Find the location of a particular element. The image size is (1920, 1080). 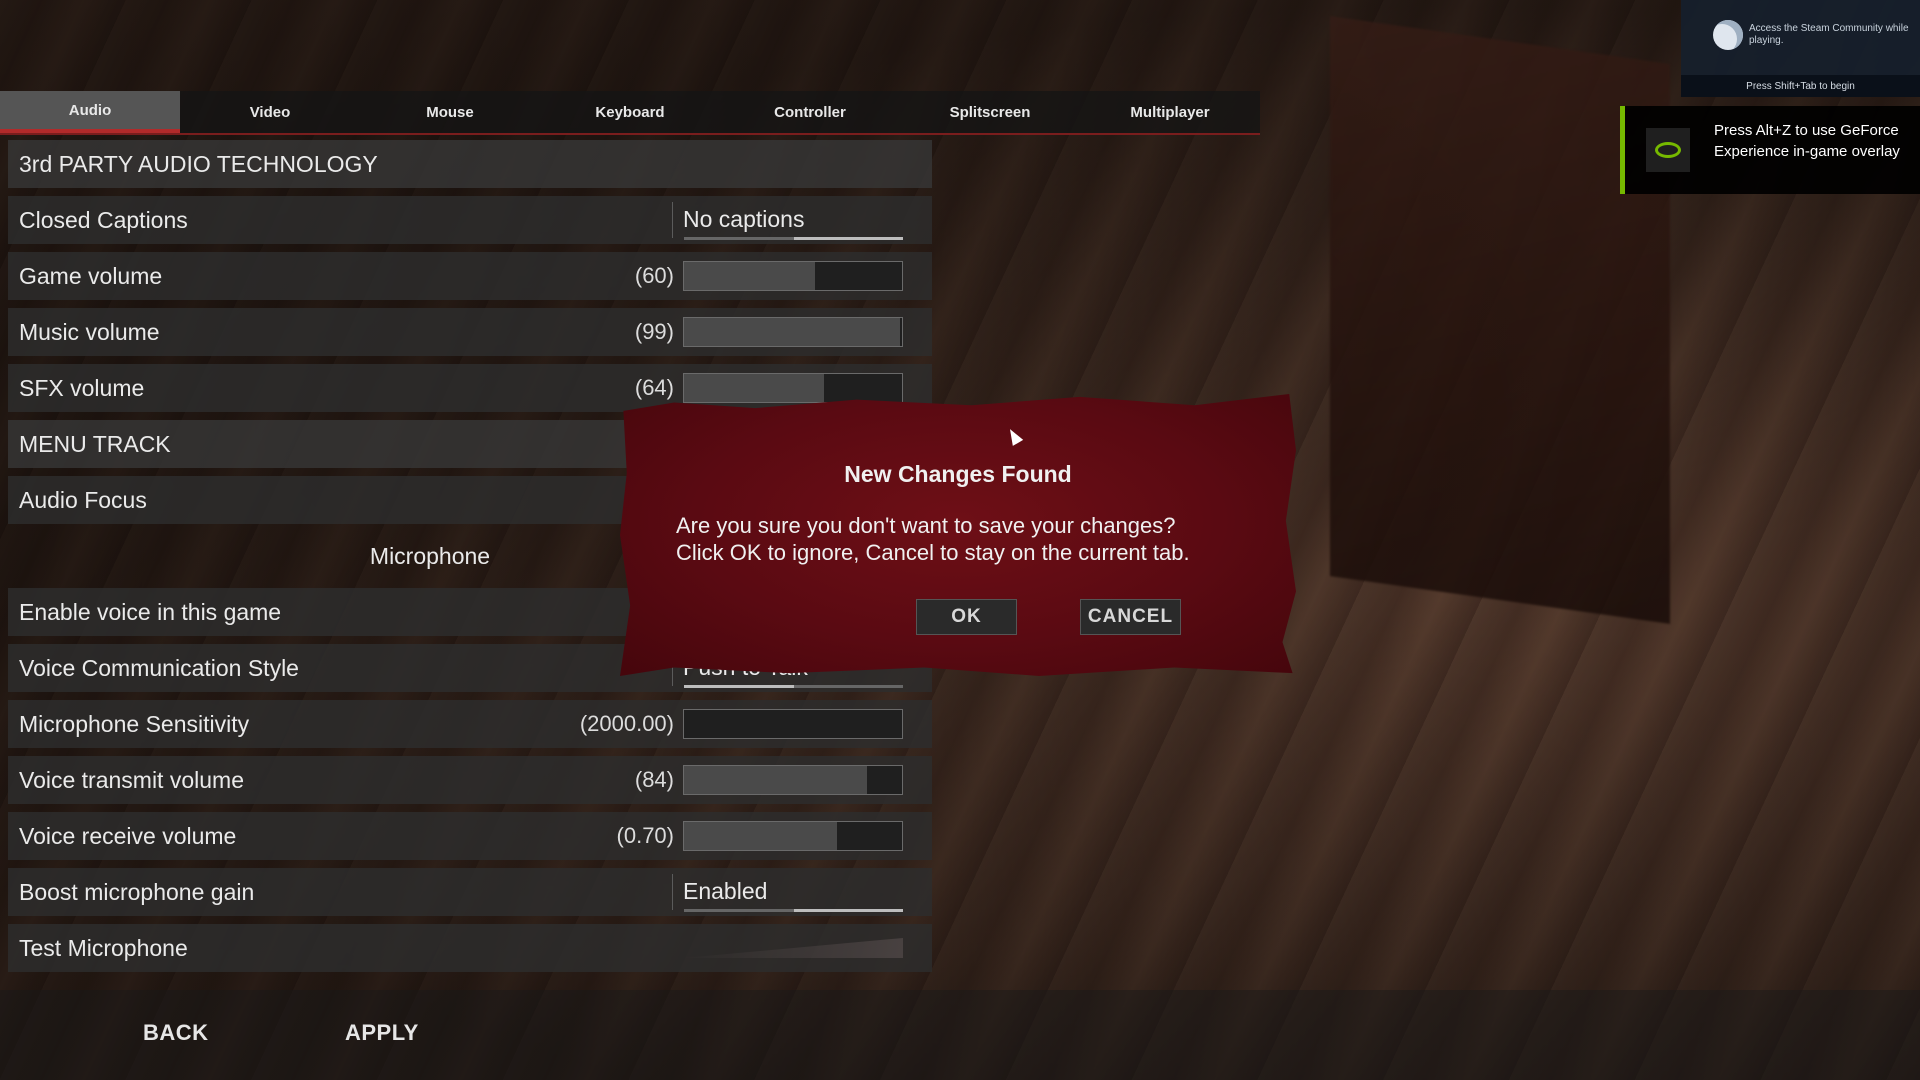

voice-receive-slider is located at coordinates (793, 836).